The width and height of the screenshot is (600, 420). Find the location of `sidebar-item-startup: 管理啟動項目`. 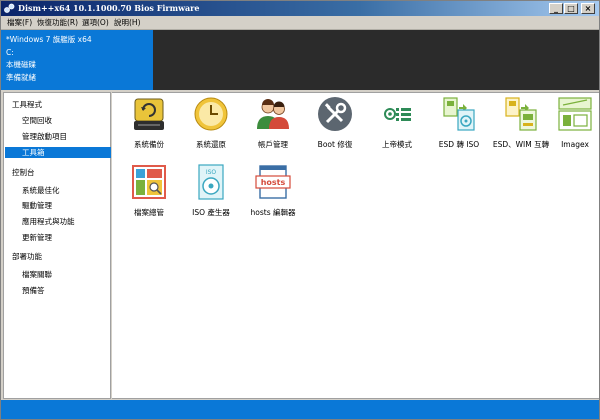

sidebar-item-startup: 管理啟動項目 is located at coordinates (58, 136).